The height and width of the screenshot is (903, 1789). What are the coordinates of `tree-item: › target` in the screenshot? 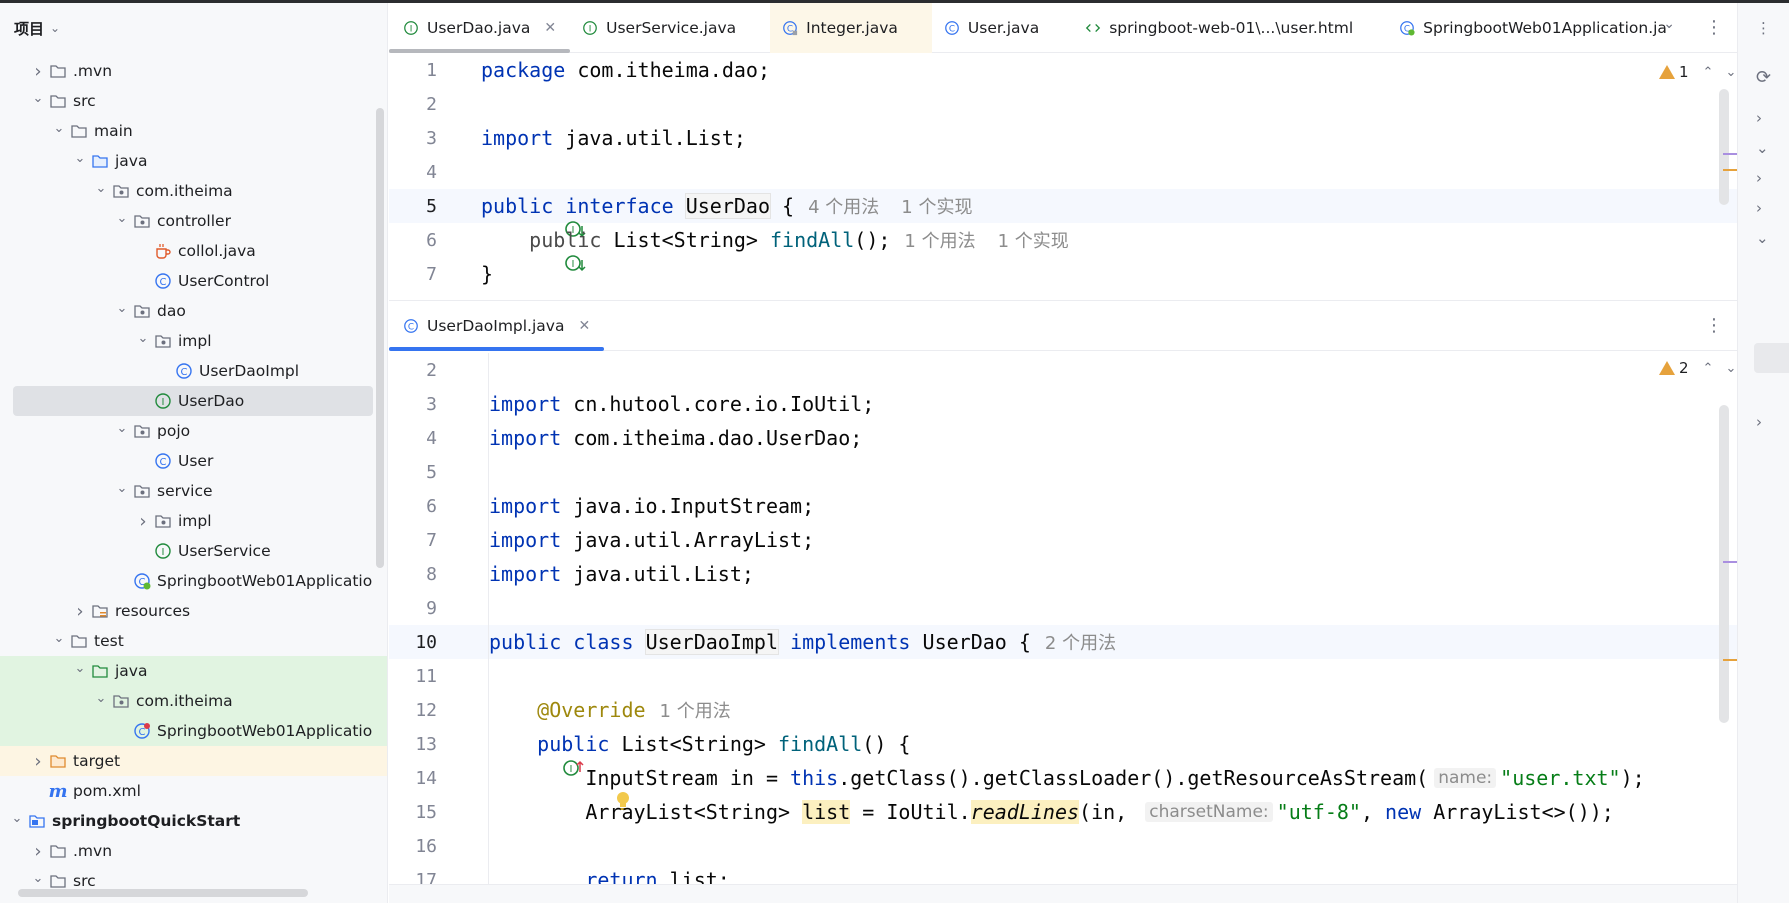 It's located at (193, 761).